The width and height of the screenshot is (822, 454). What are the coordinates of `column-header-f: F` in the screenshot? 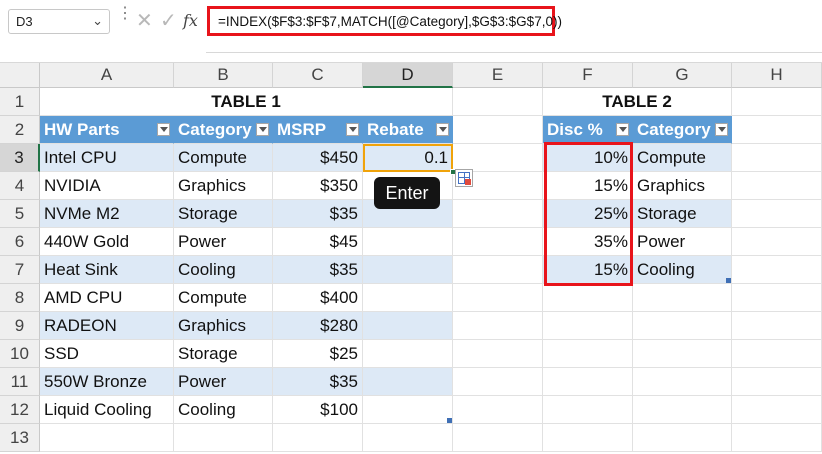 It's located at (588, 75).